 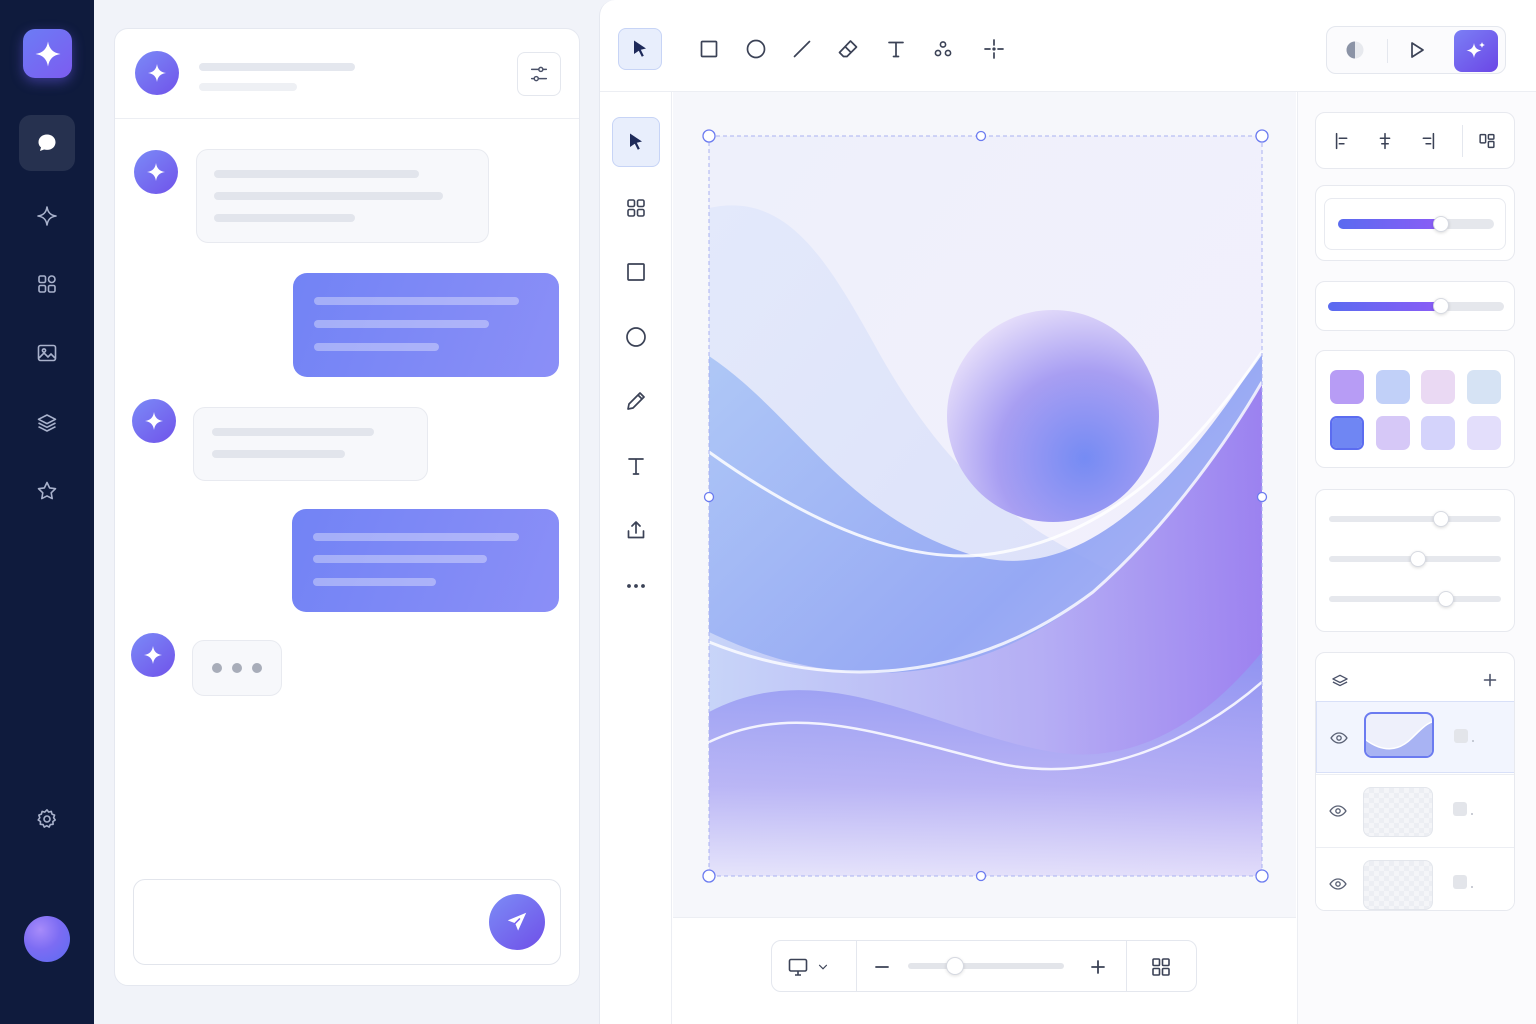 I want to click on sliders-icon, so click(x=539, y=74).